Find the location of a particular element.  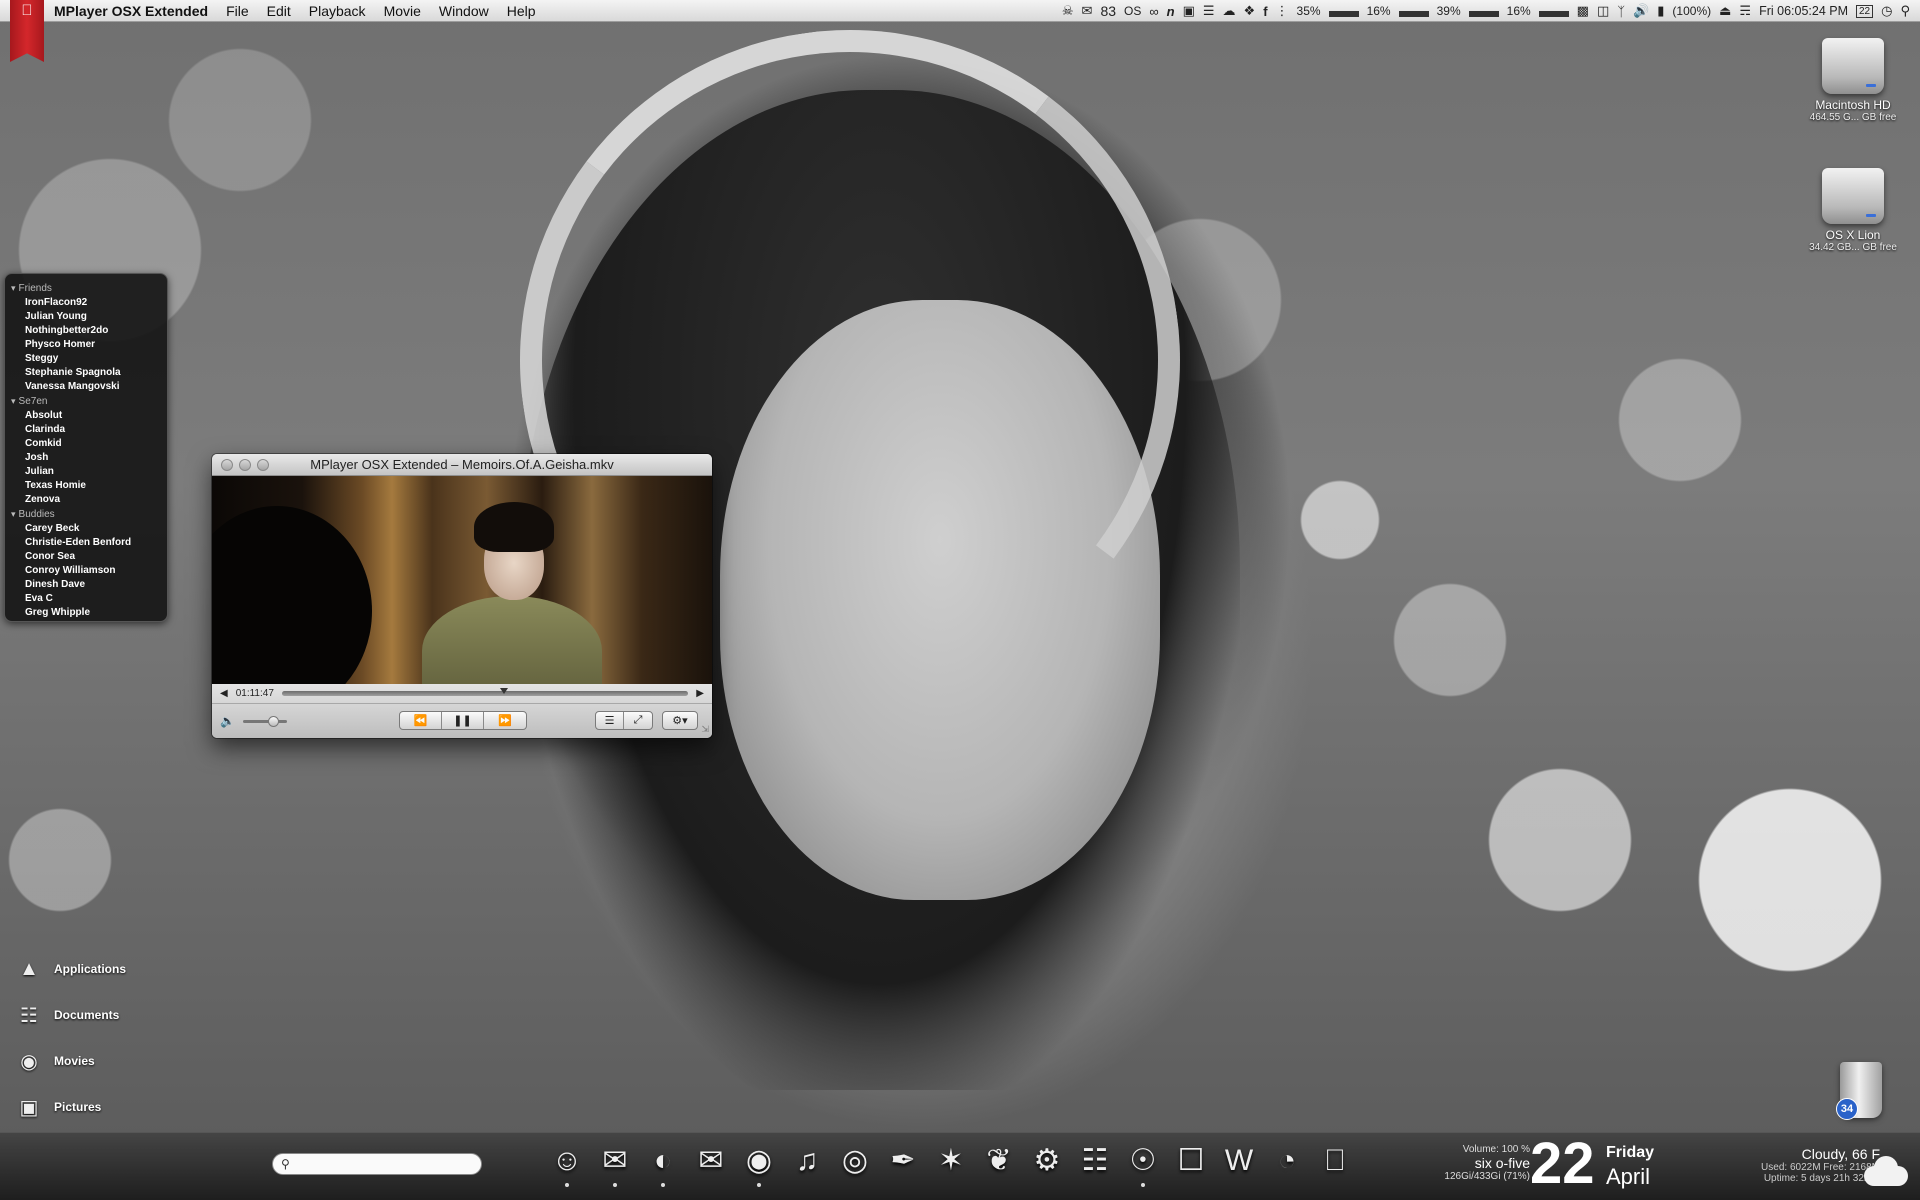

tray-badge-count: 83 is located at coordinates (1108, 11).